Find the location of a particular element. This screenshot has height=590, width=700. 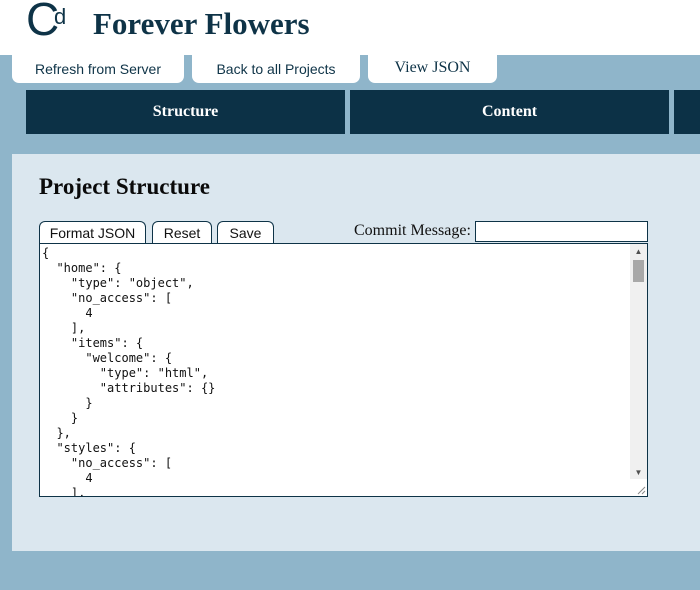

format-json-button: Format JSON is located at coordinates (92, 232).